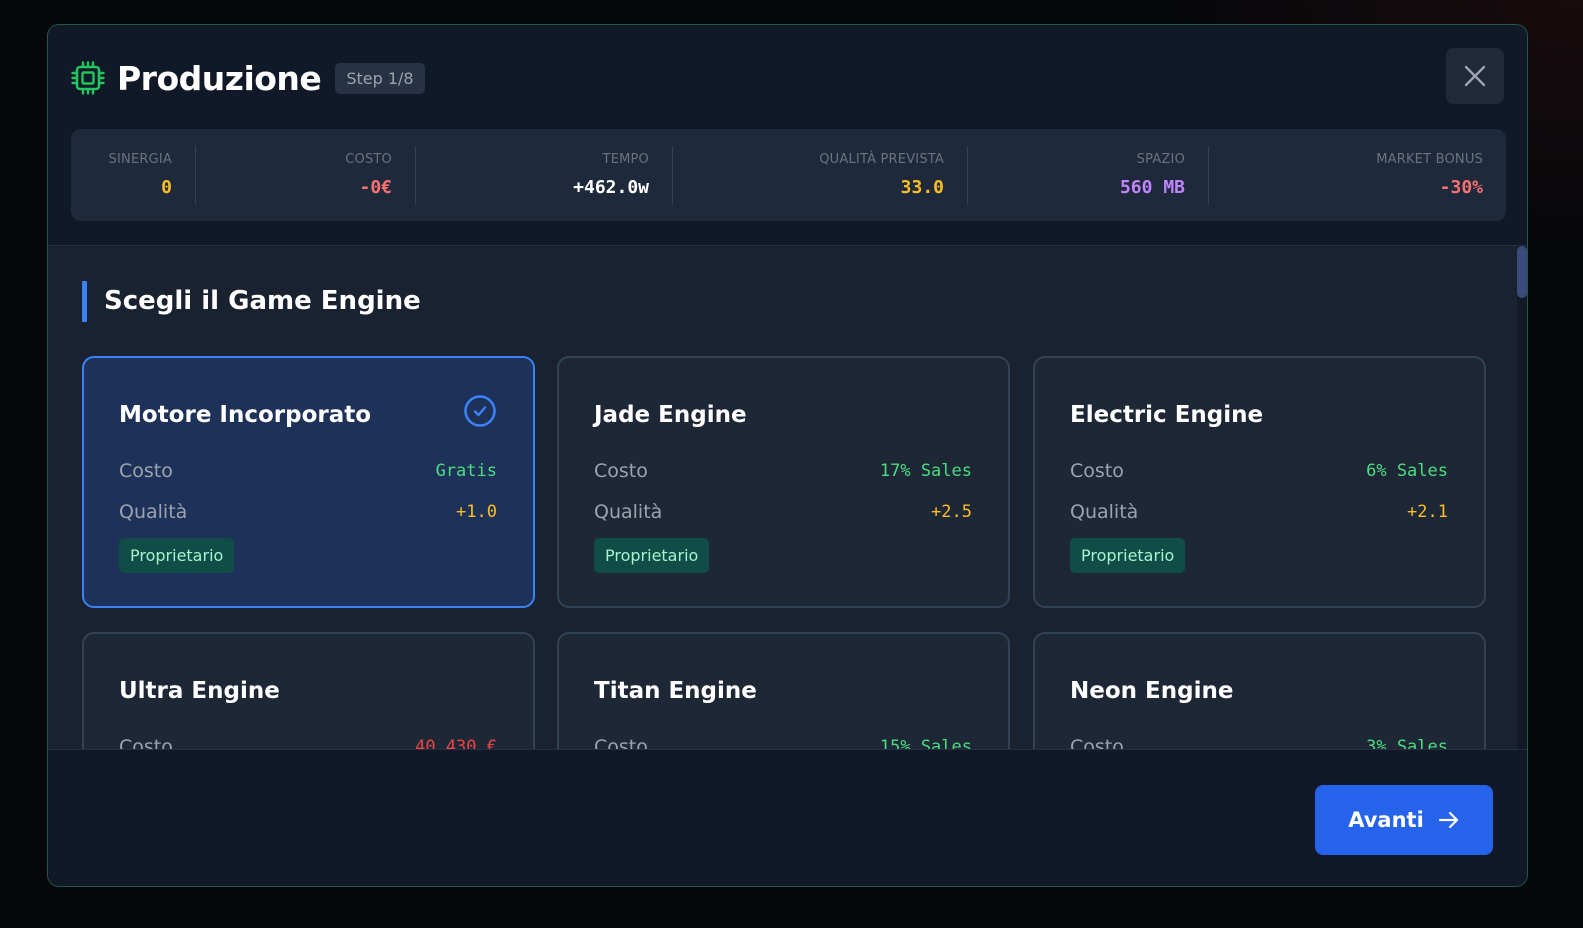  What do you see at coordinates (675, 691) in the screenshot?
I see `engine-name: Titan Engine` at bounding box center [675, 691].